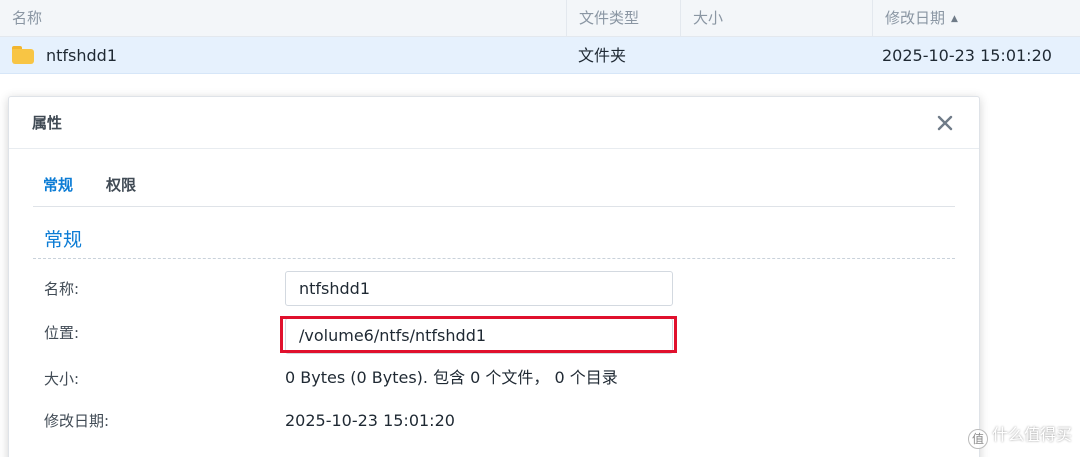  Describe the element at coordinates (479, 288) in the screenshot. I see `name-field` at that location.